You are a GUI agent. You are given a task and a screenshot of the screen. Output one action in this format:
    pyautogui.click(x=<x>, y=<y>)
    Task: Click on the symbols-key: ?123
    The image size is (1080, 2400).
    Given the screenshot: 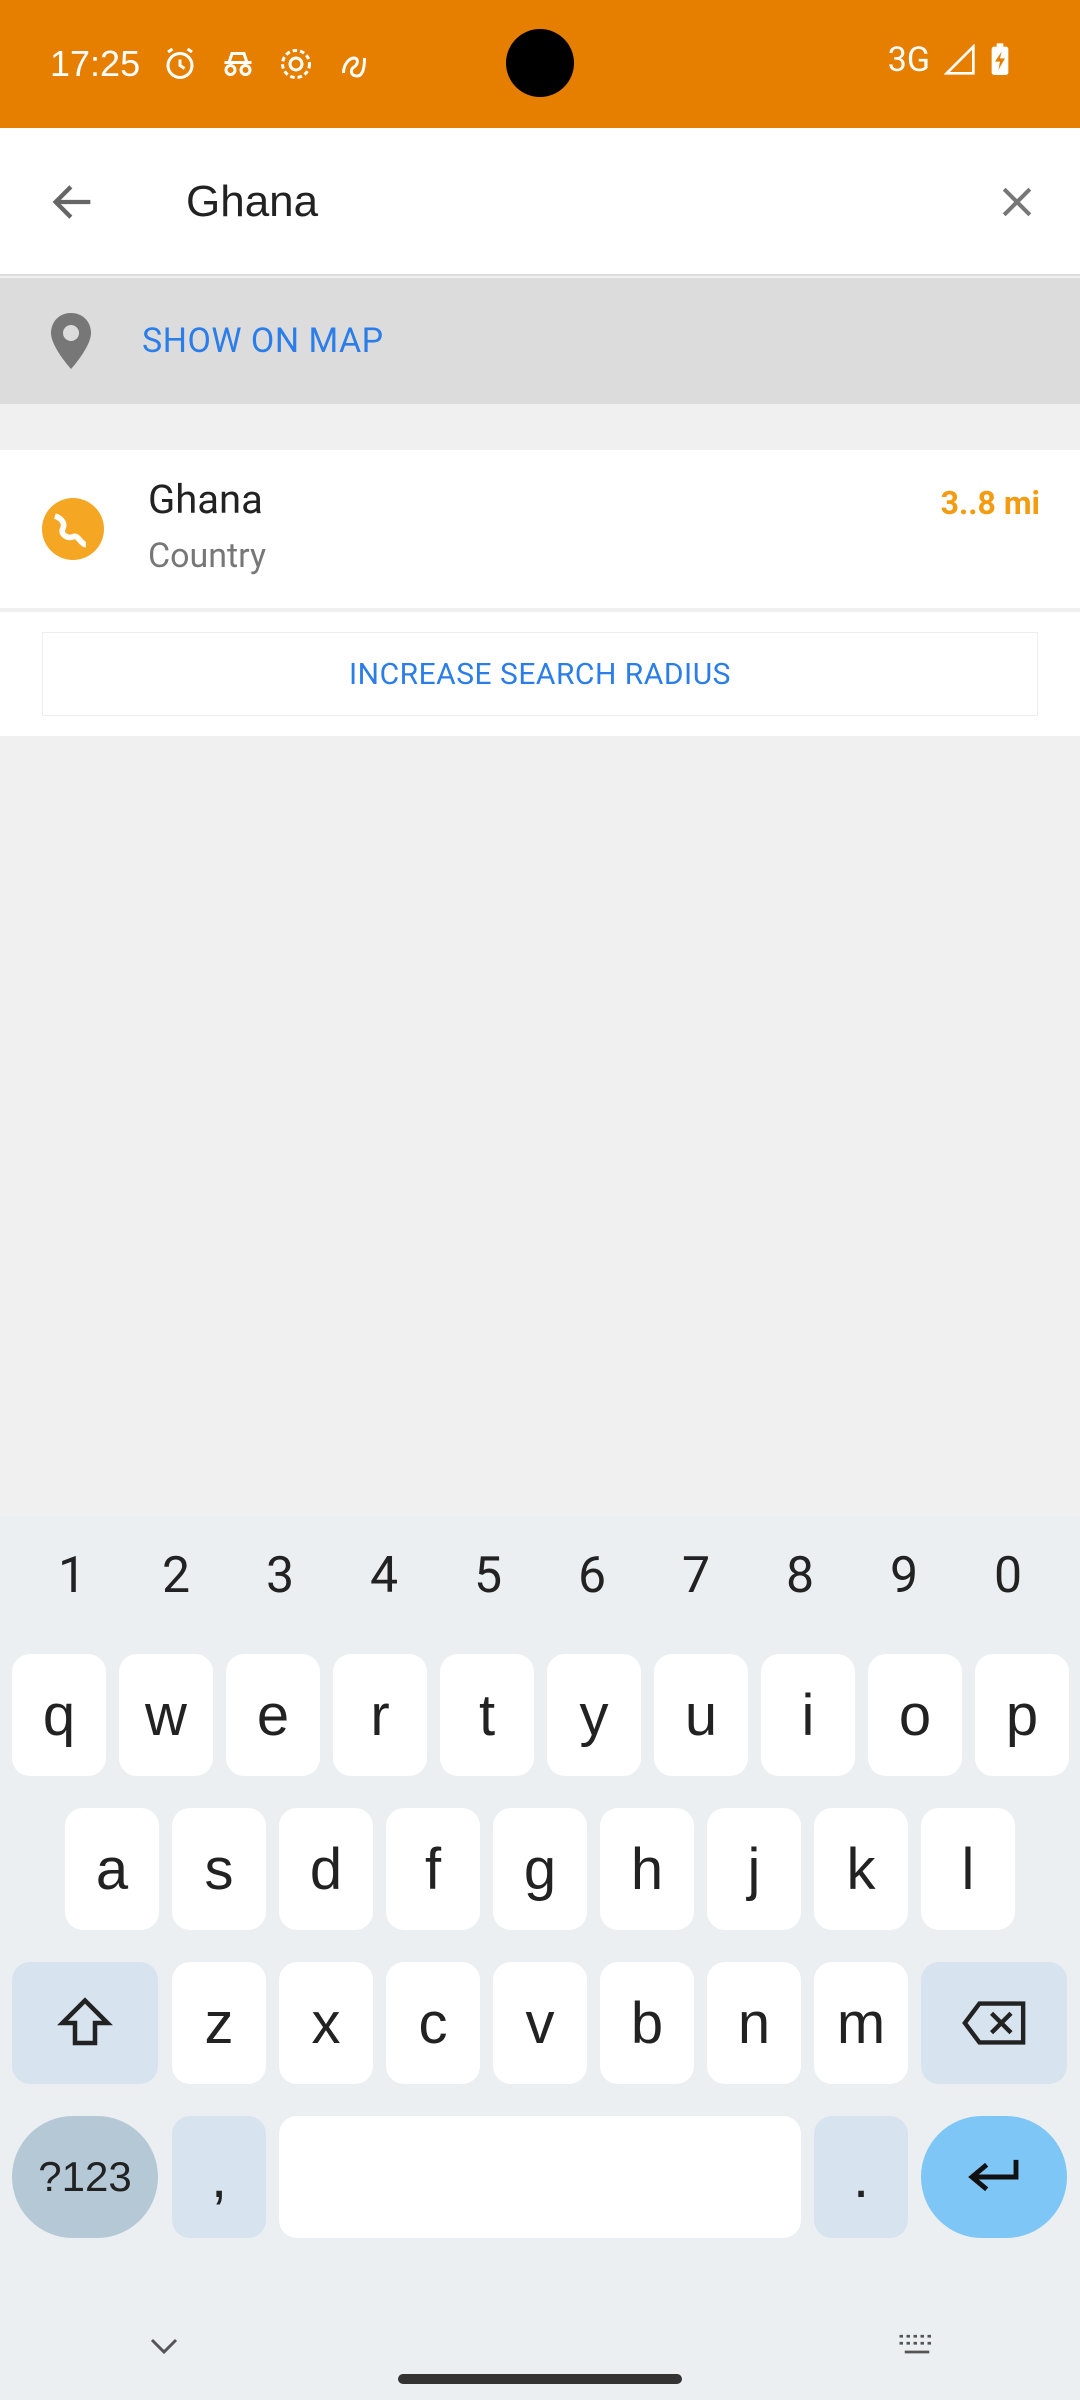 What is the action you would take?
    pyautogui.click(x=85, y=2177)
    